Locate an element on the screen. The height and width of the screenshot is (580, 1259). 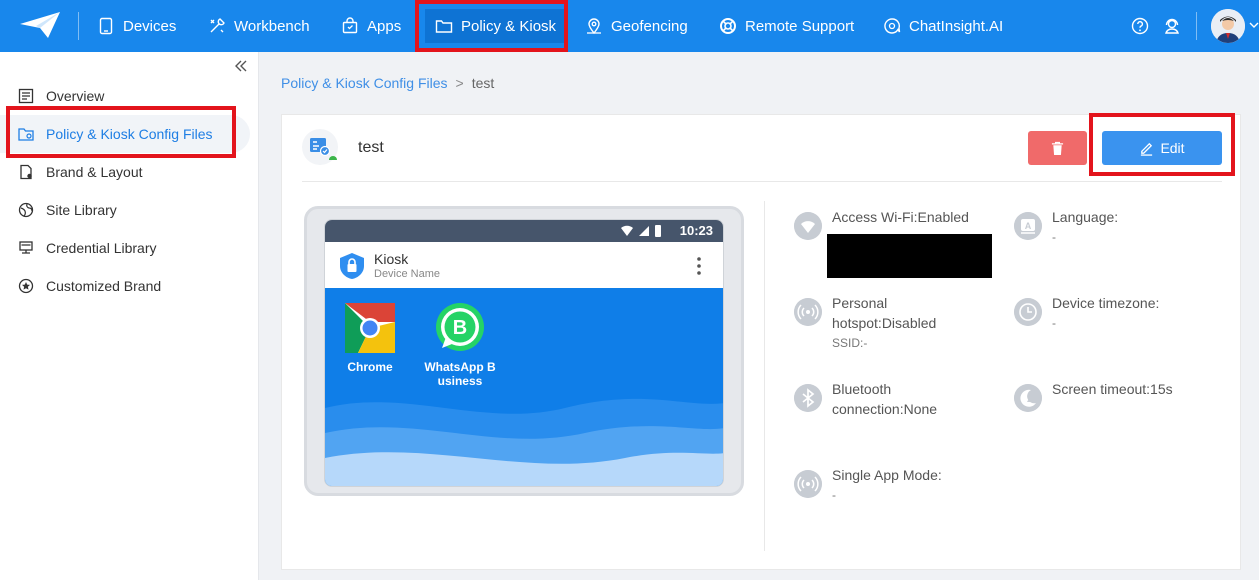
chrome-icon is located at coordinates (370, 328).